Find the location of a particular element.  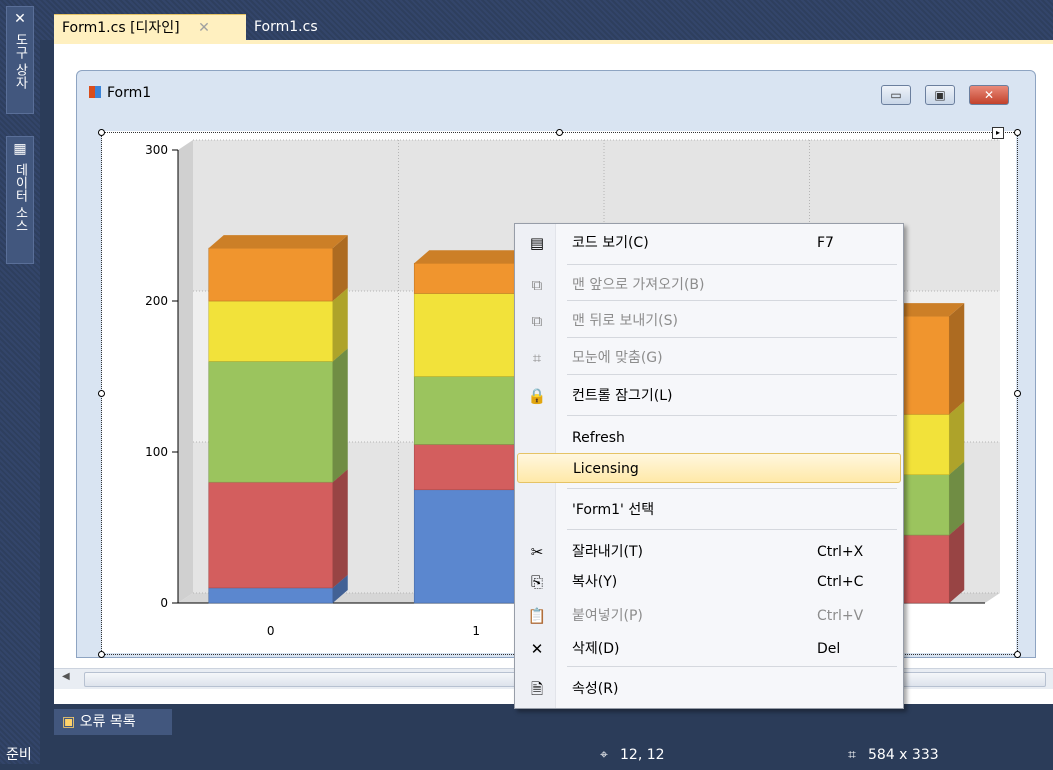

resize-handle-e is located at coordinates (1017, 393).